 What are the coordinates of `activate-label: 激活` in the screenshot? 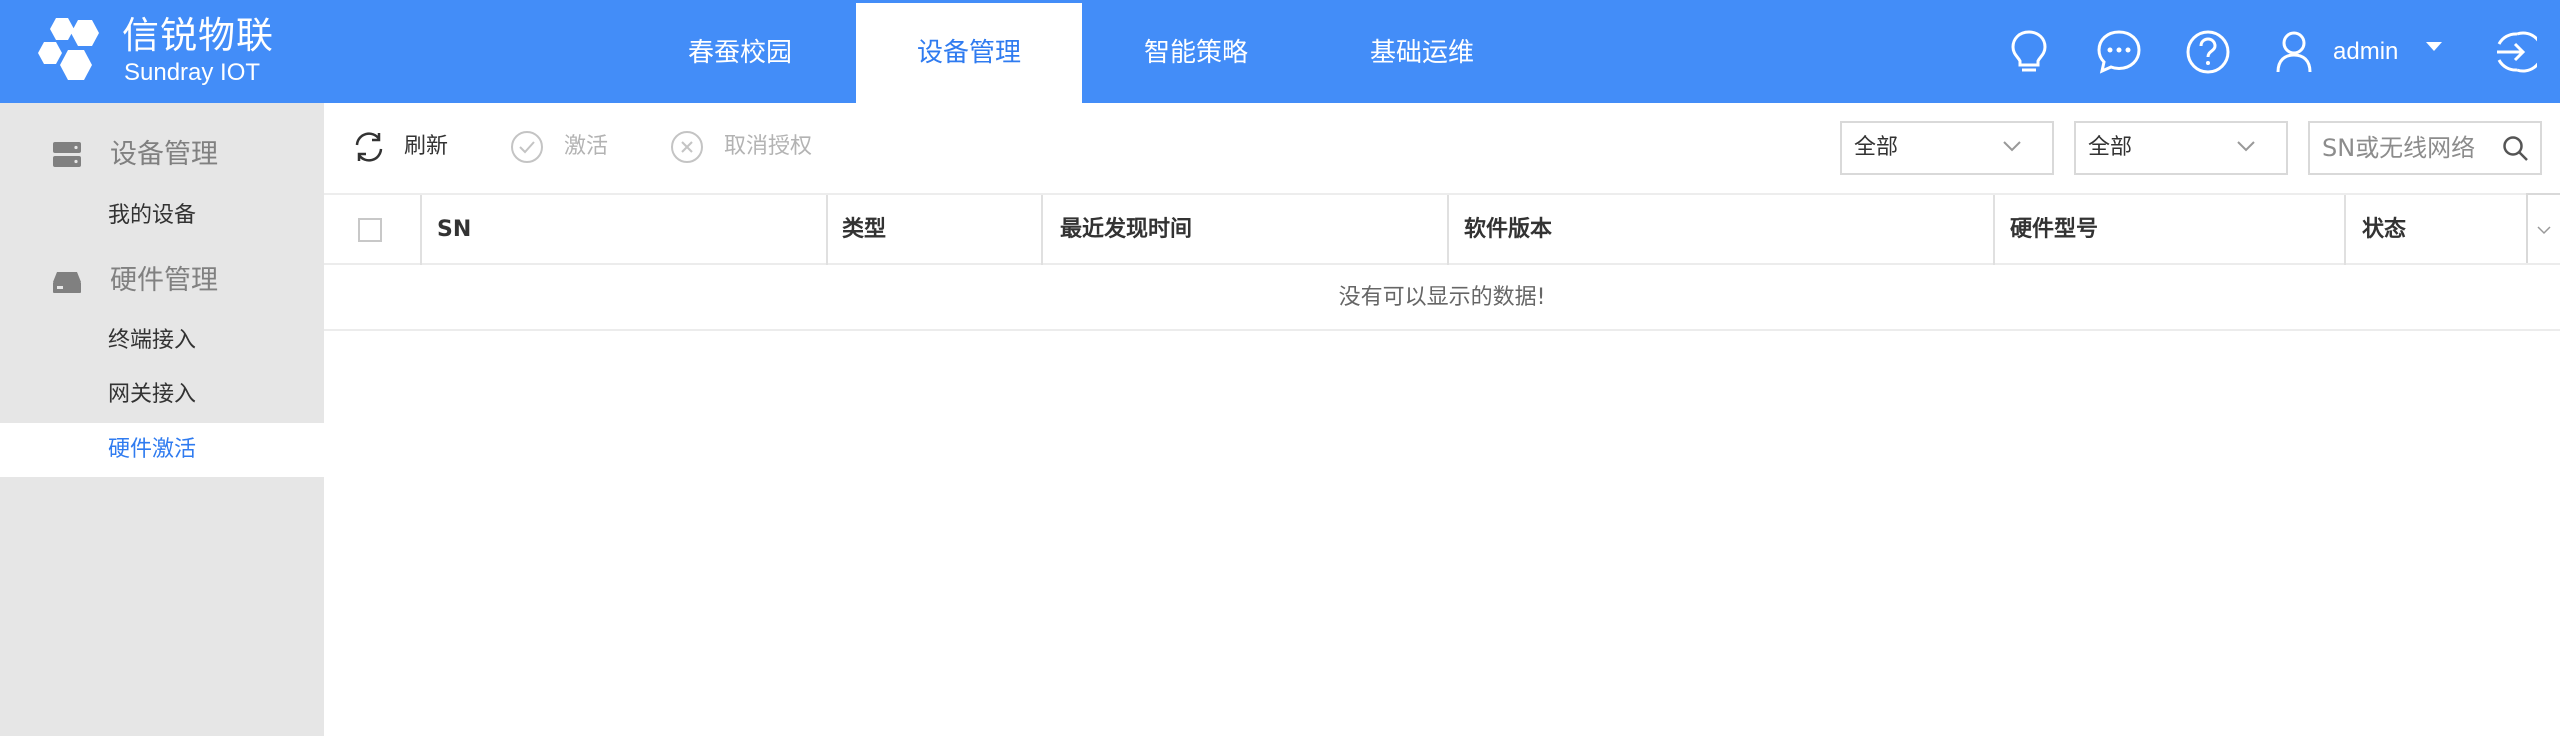 It's located at (586, 146).